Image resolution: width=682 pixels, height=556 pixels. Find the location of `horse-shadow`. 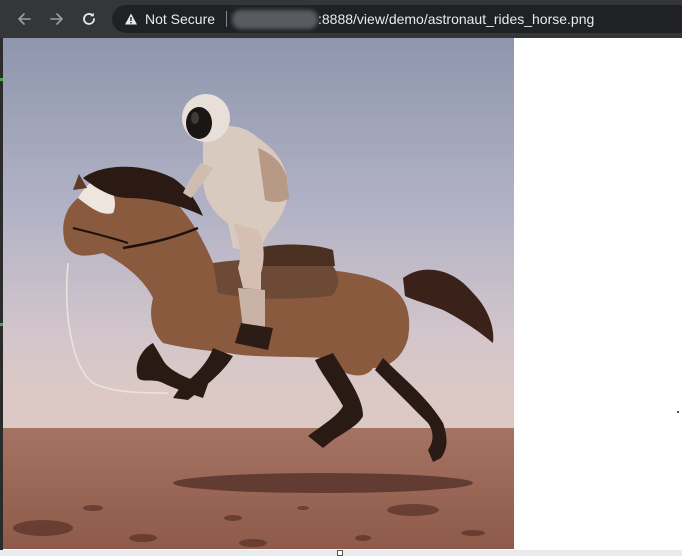

horse-shadow is located at coordinates (323, 483).